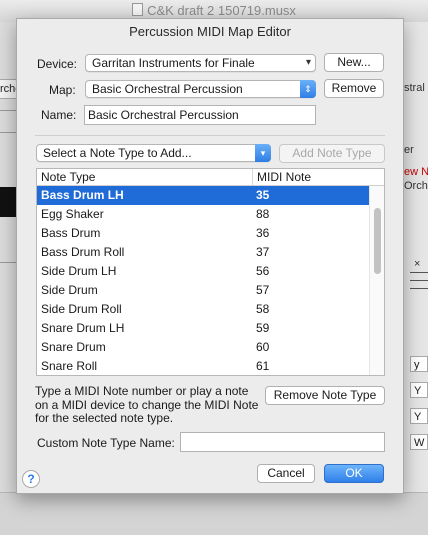 Image resolution: width=428 pixels, height=535 pixels. Describe the element at coordinates (262, 271) in the screenshot. I see `midi-note-cell: 56` at that location.